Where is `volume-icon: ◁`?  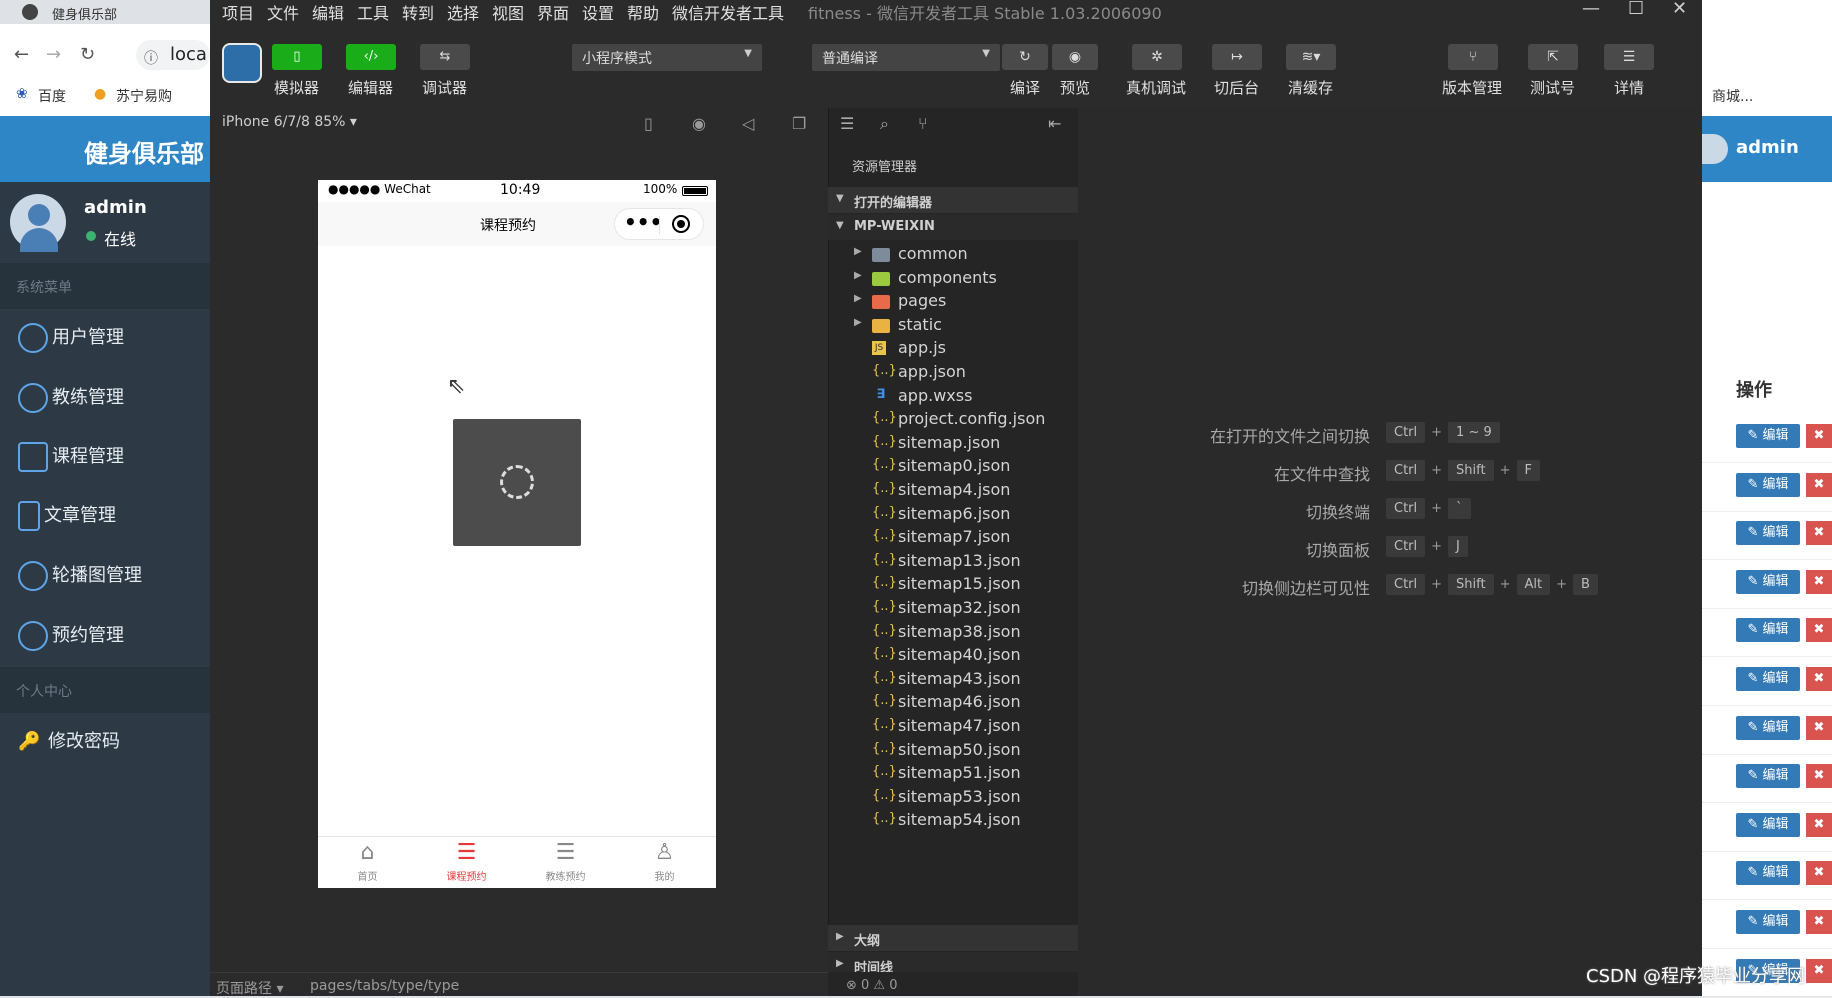
volume-icon: ◁ is located at coordinates (748, 123).